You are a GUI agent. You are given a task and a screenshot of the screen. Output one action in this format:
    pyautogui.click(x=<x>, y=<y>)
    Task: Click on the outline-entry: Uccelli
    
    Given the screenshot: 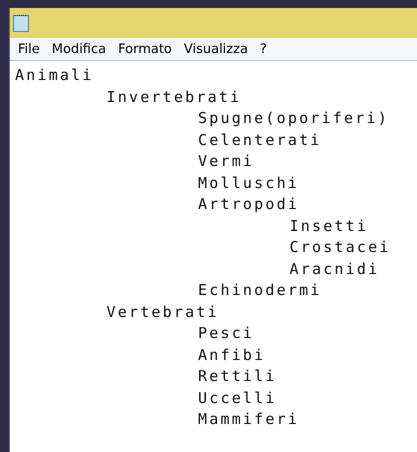 What is the action you would take?
    pyautogui.click(x=237, y=398)
    